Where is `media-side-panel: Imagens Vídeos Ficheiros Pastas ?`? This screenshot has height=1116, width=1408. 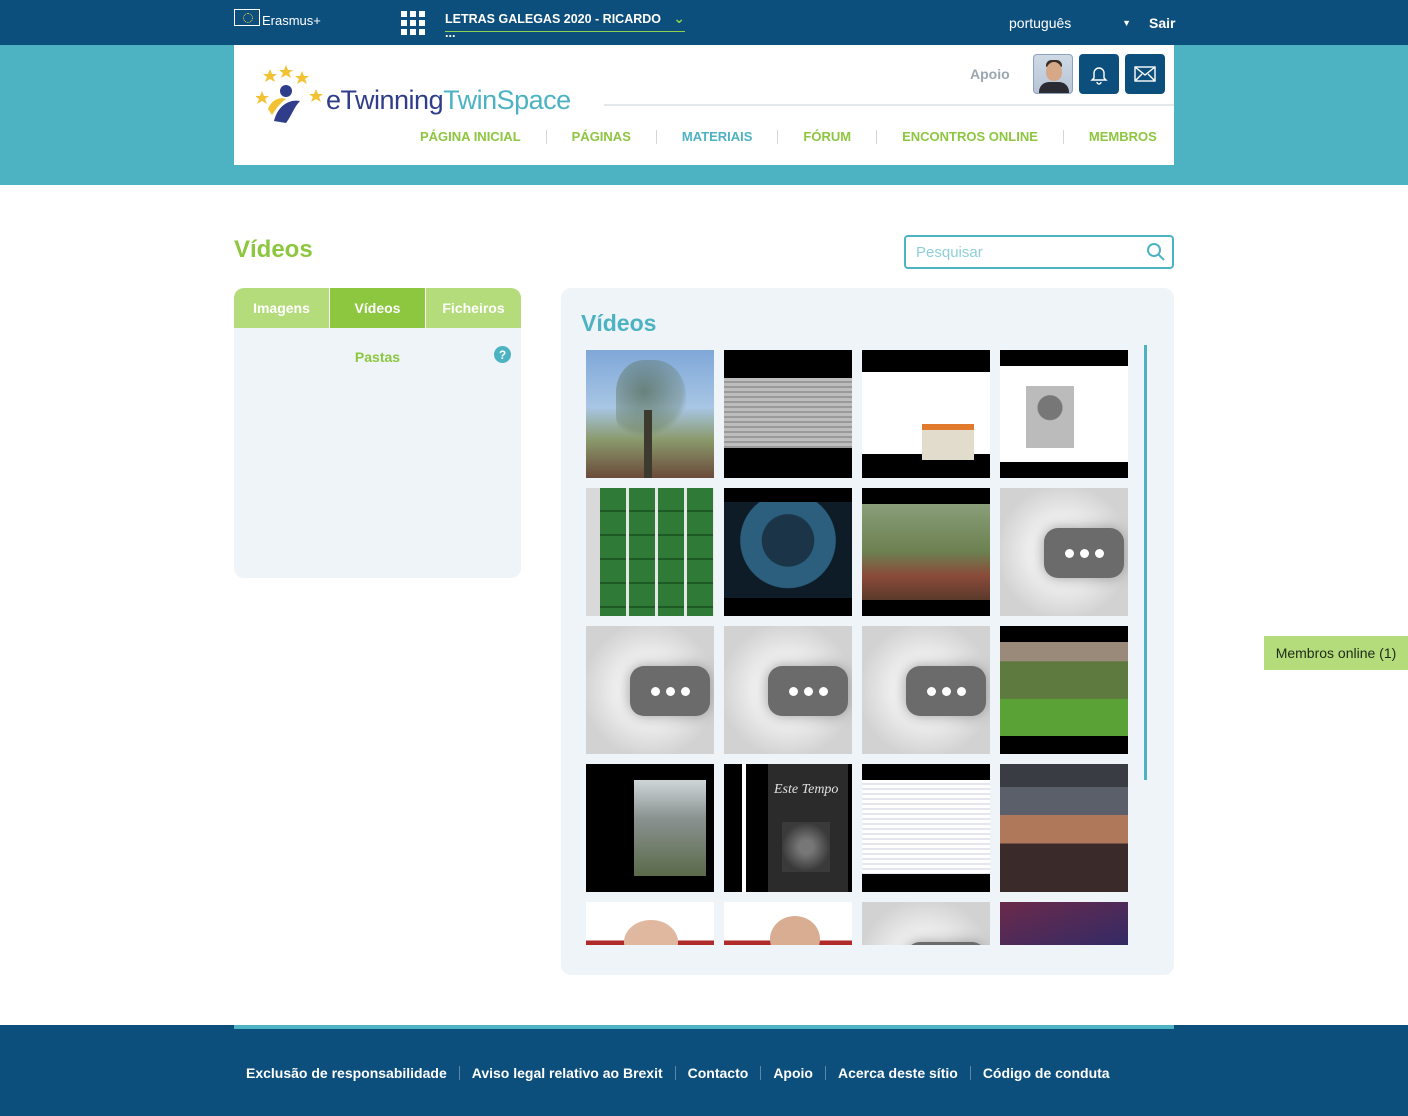 media-side-panel: Imagens Vídeos Ficheiros Pastas ? is located at coordinates (377, 433).